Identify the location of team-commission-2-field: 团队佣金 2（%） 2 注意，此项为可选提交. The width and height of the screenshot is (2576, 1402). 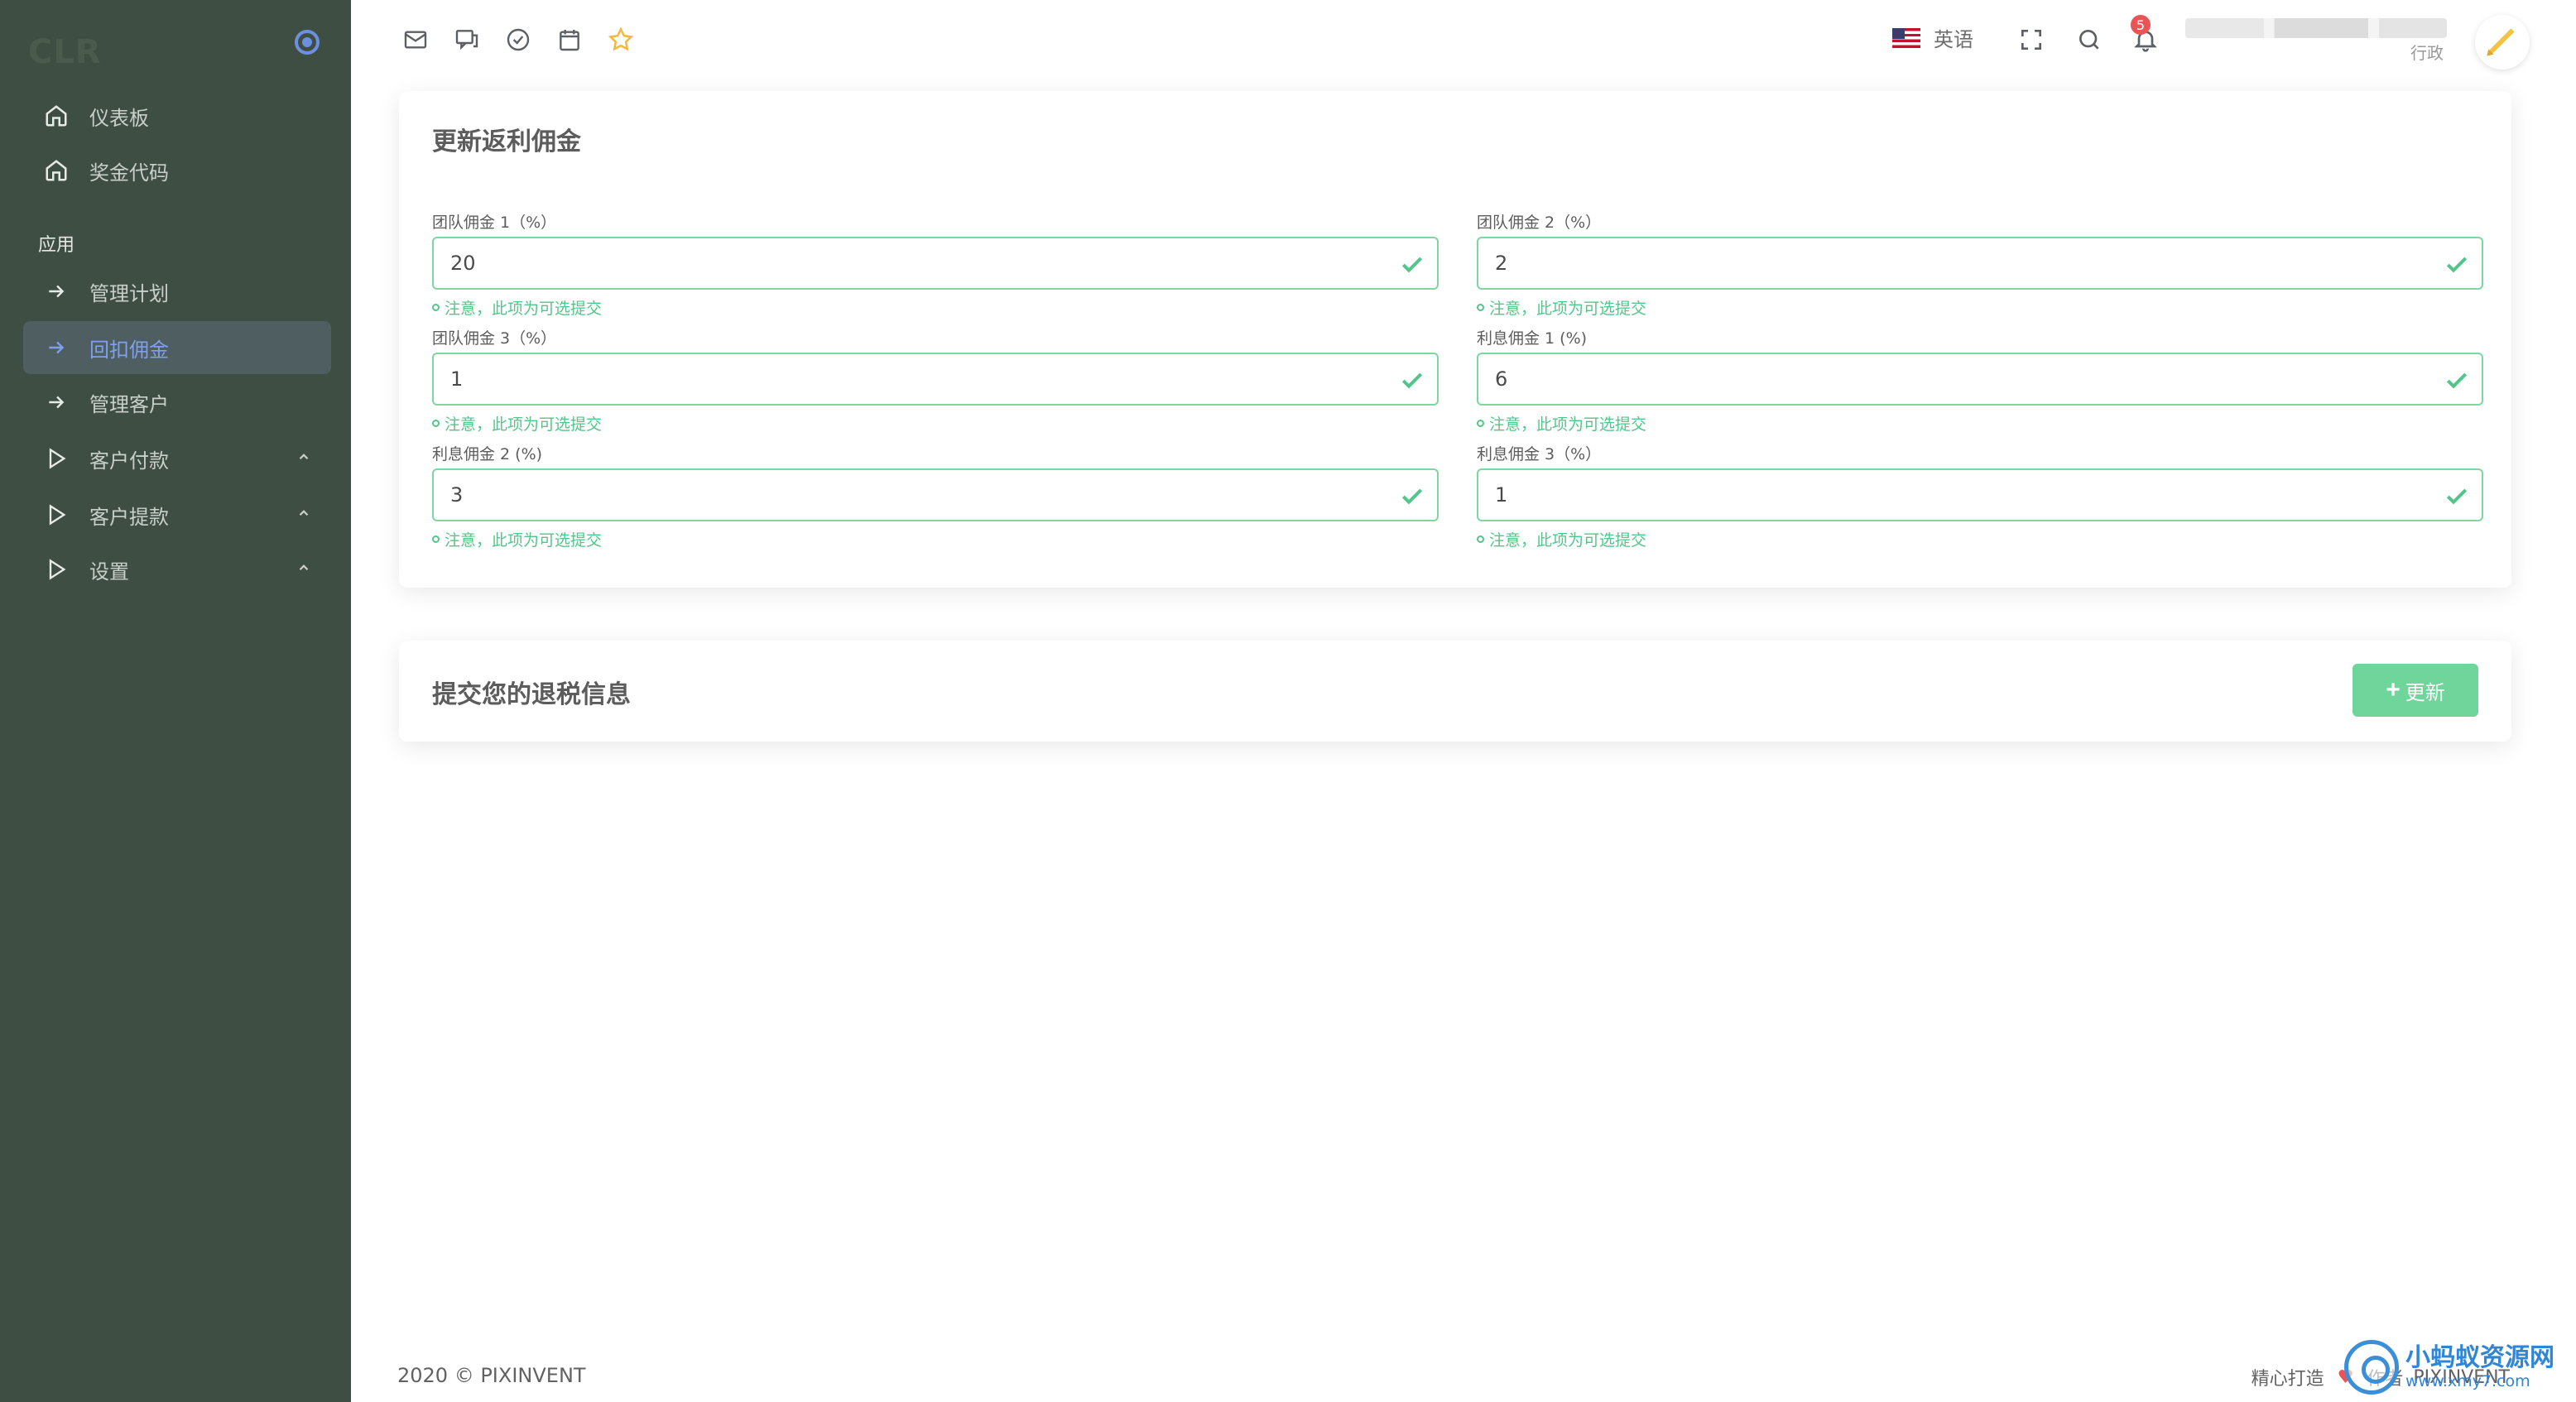
(1980, 264).